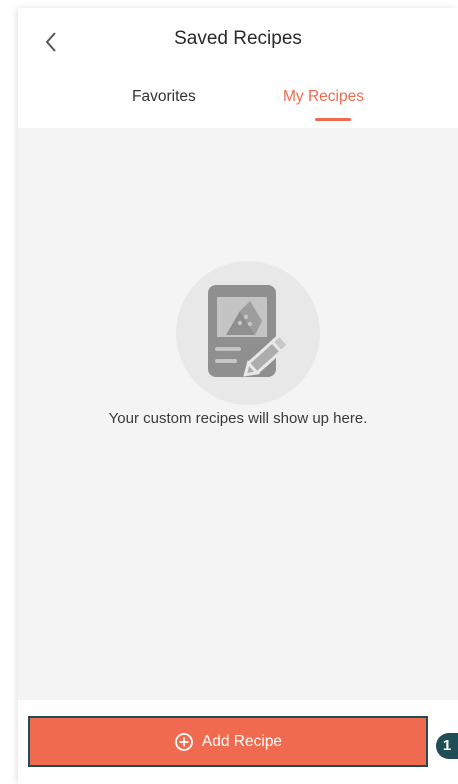 The height and width of the screenshot is (784, 458). I want to click on header: Saved Recipes Favorites My Recipes, so click(238, 68).